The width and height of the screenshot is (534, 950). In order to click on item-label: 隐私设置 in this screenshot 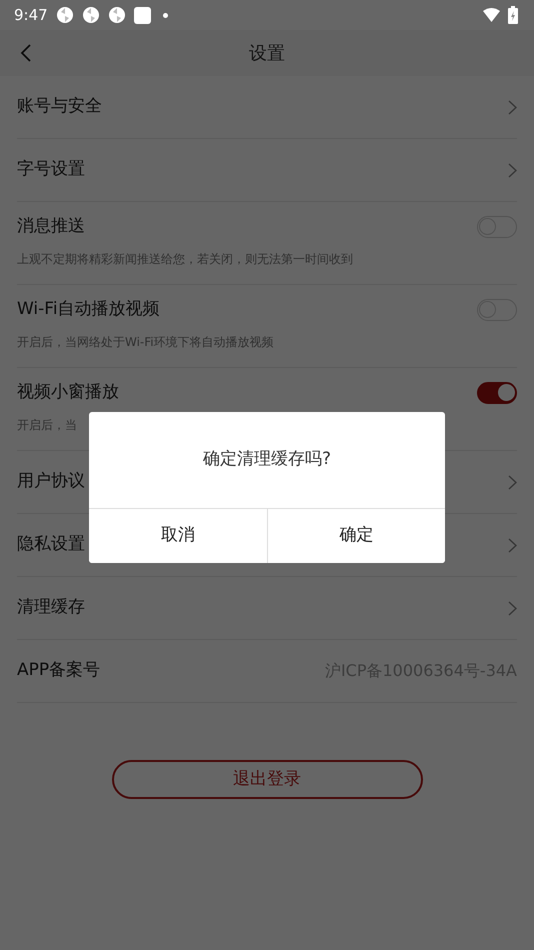, I will do `click(51, 544)`.